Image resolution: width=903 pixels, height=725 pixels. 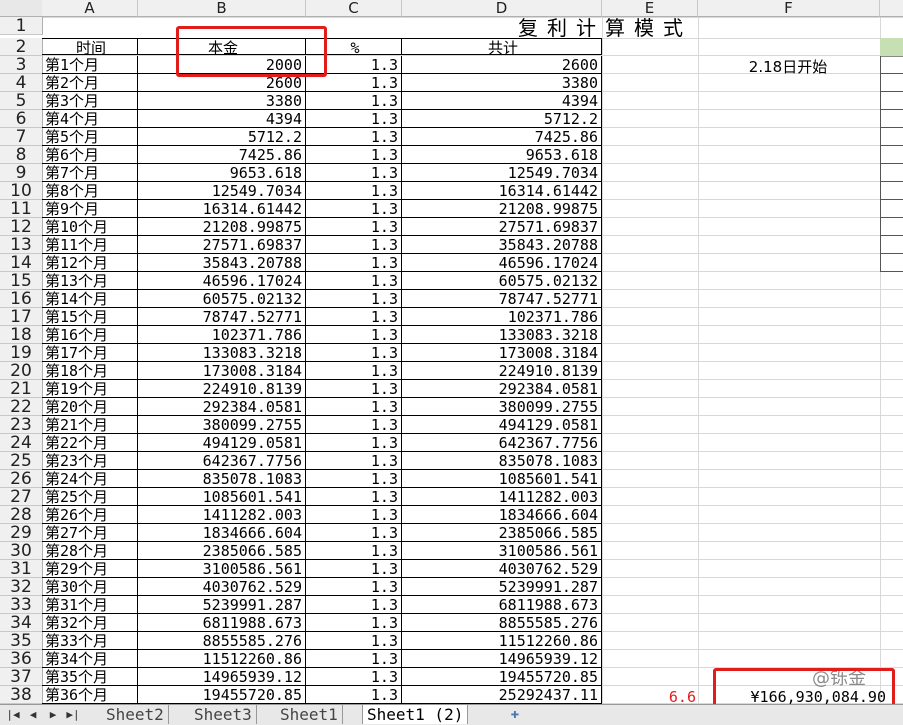 I want to click on row-header: 5, so click(x=21, y=101).